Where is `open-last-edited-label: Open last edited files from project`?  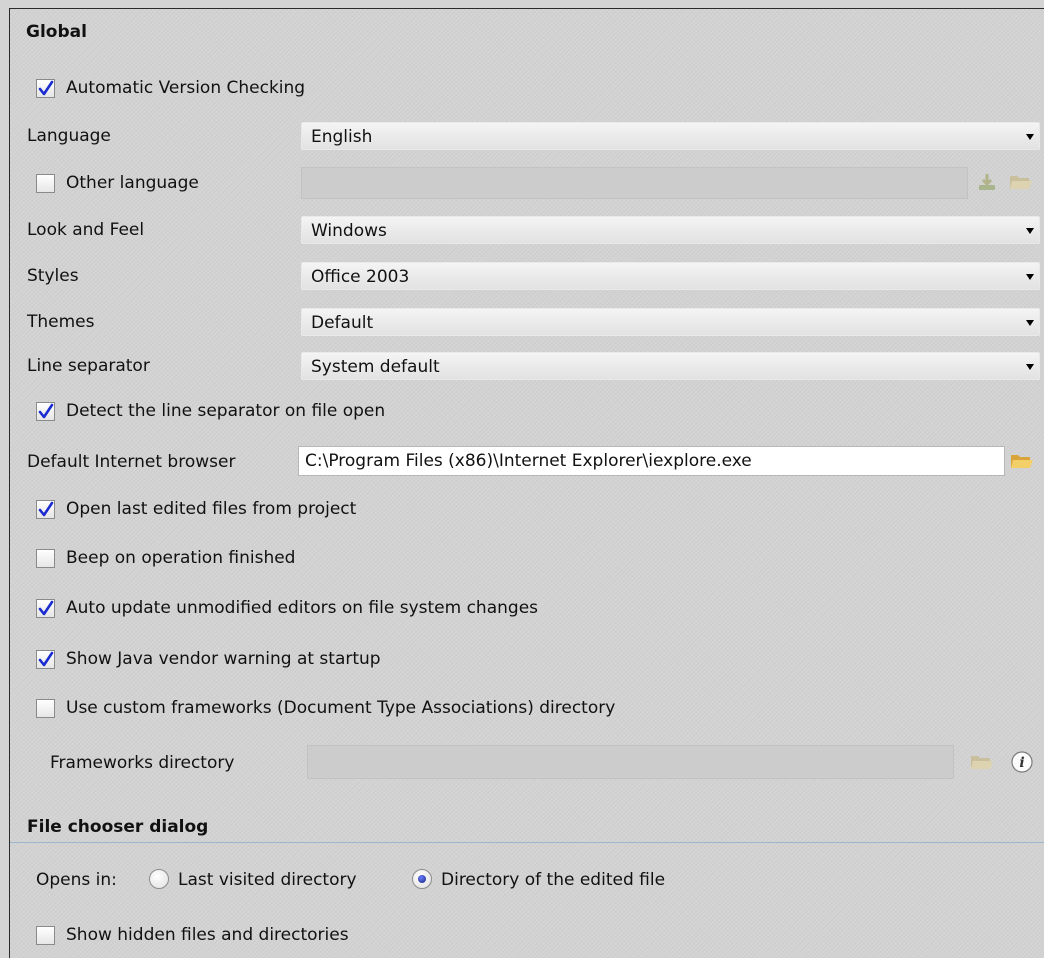
open-last-edited-label: Open last edited files from project is located at coordinates (211, 509).